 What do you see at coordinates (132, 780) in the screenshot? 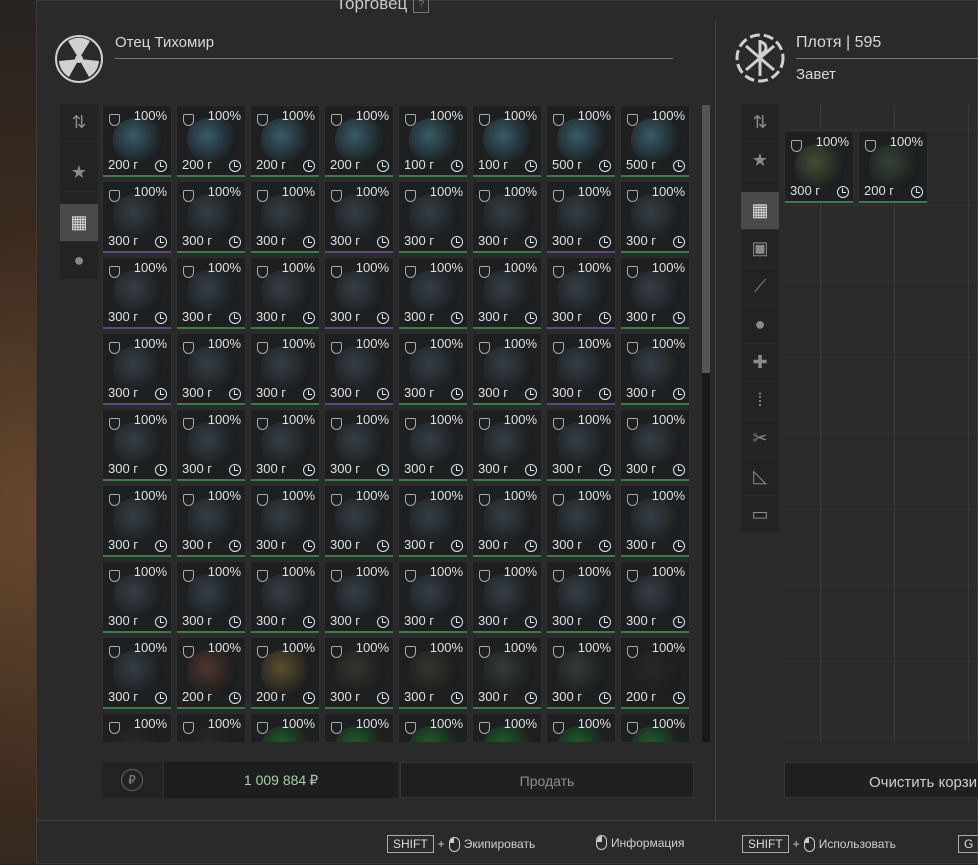
I see `currency-toggle: ₽` at bounding box center [132, 780].